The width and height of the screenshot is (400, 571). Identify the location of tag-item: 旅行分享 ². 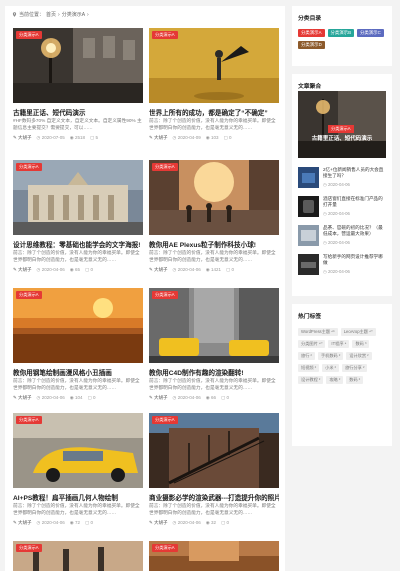
(355, 368).